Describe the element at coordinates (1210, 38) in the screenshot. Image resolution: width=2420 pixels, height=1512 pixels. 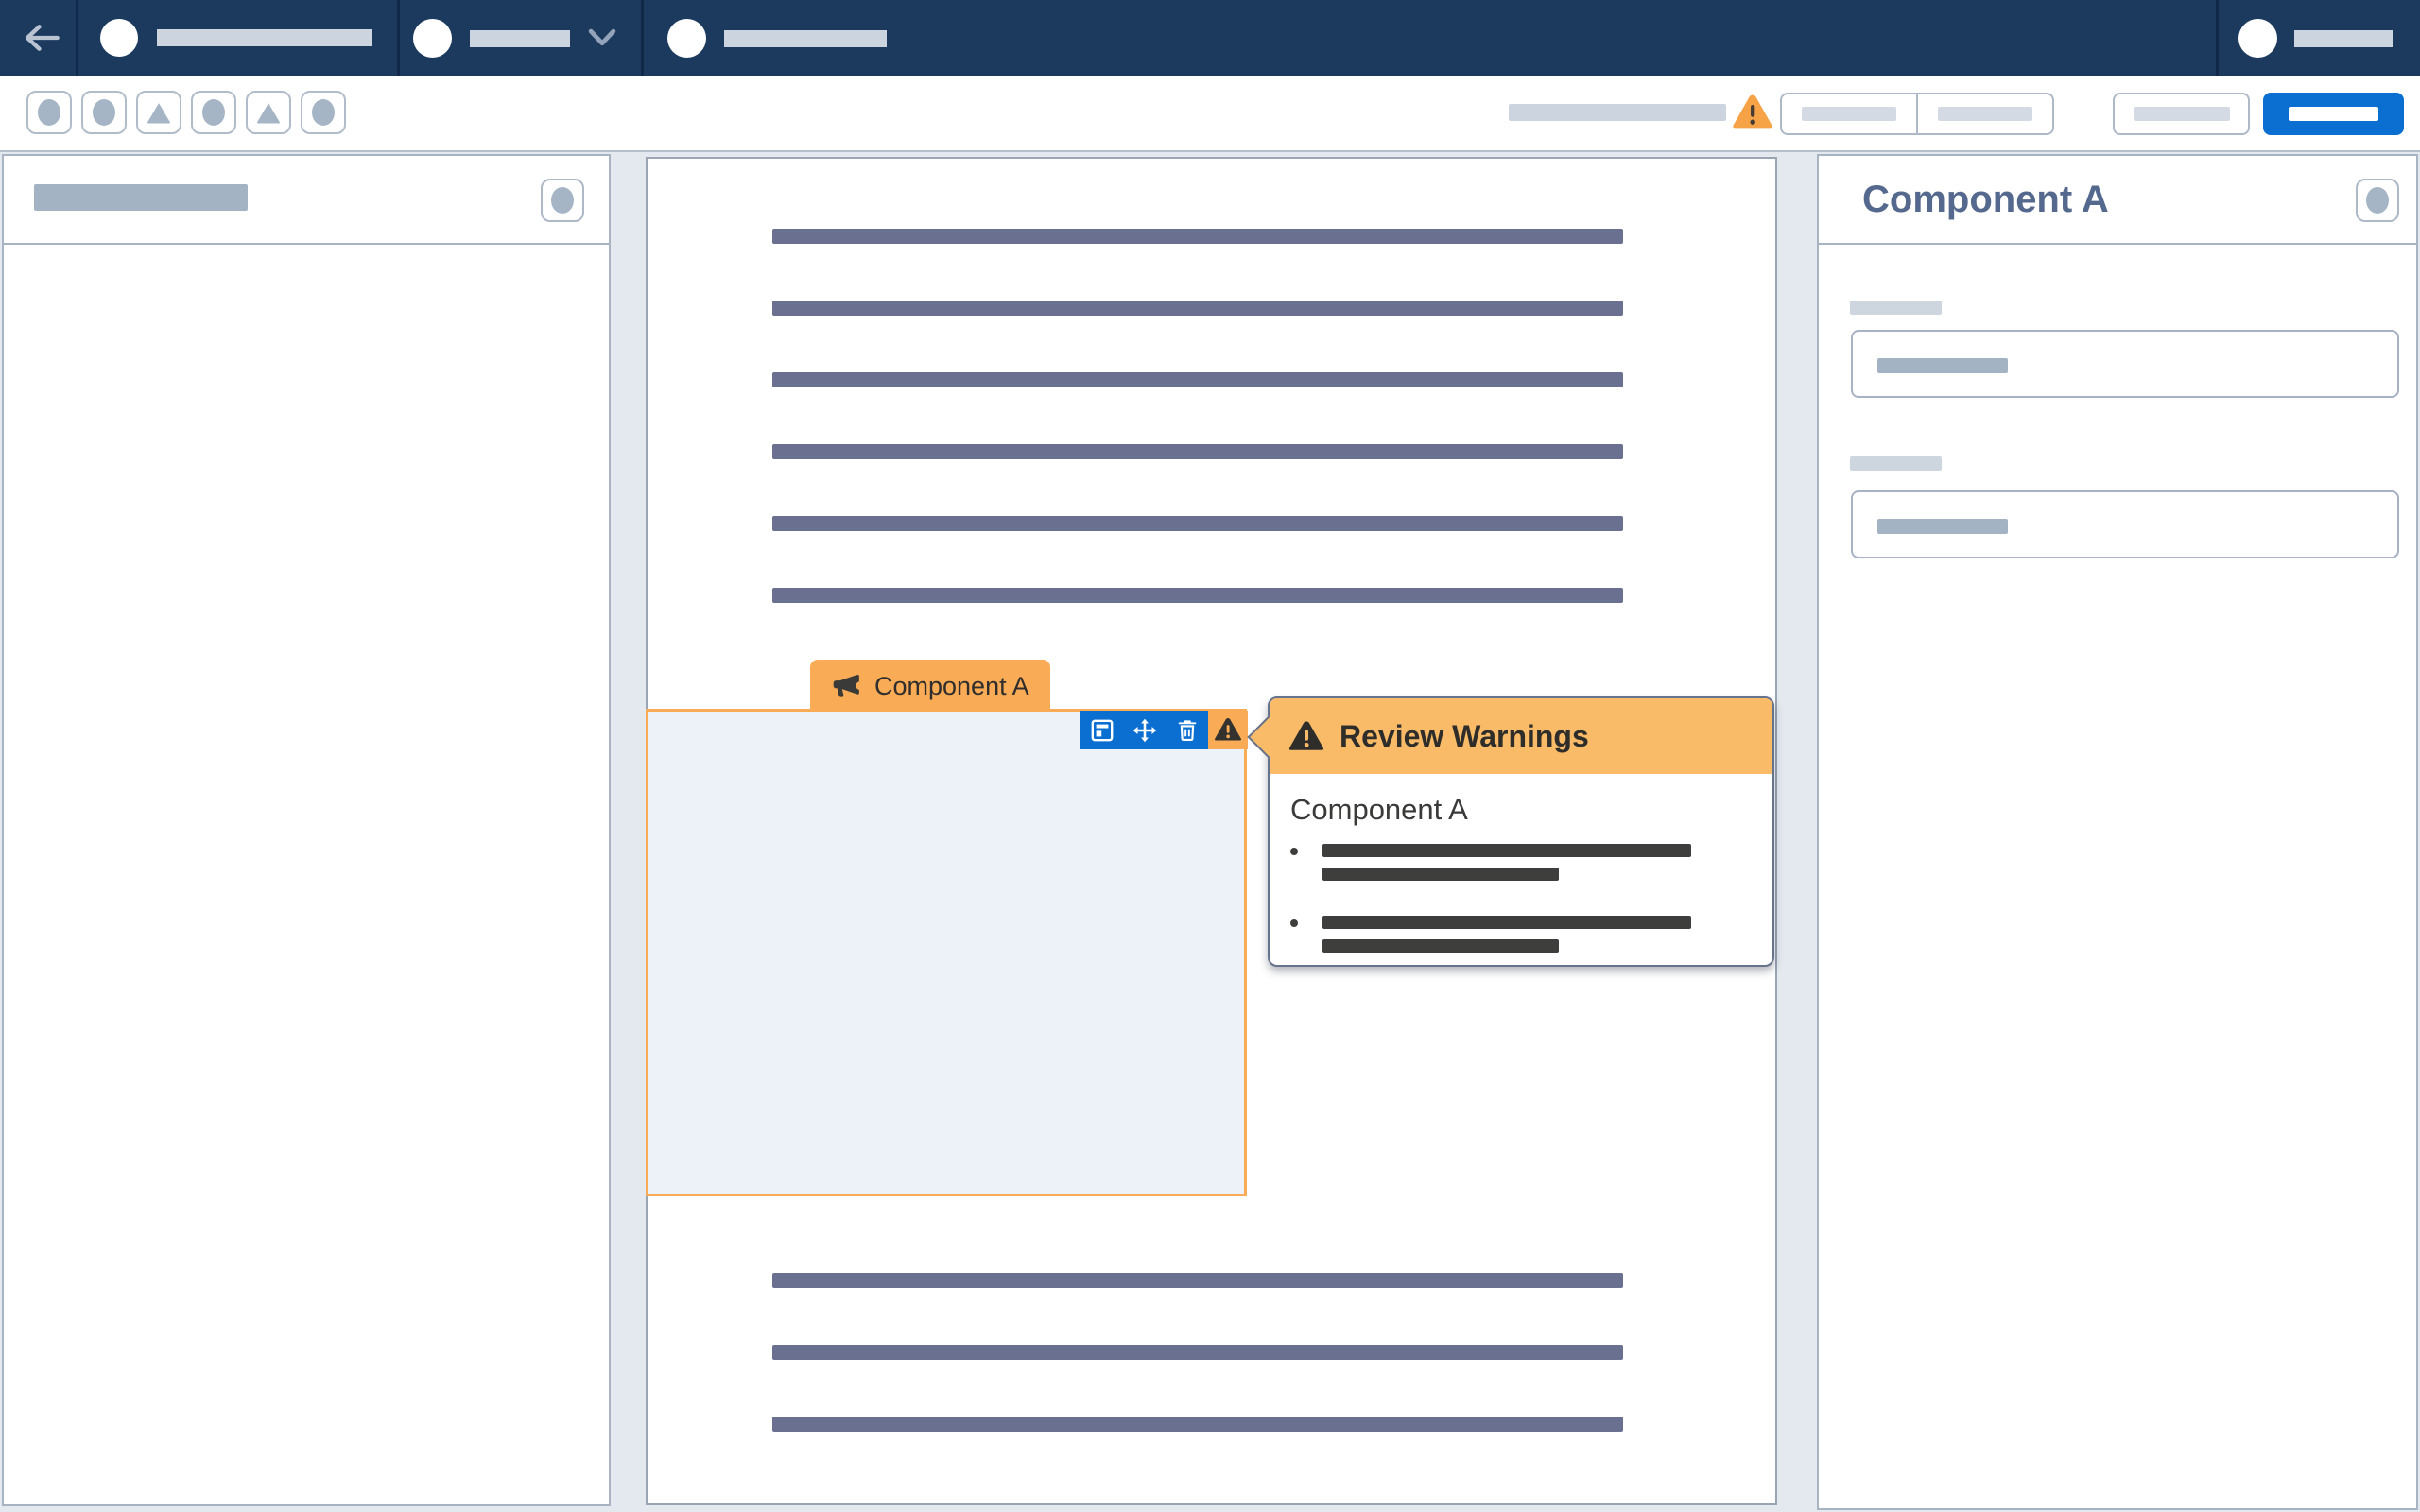
I see `top-navbar` at that location.